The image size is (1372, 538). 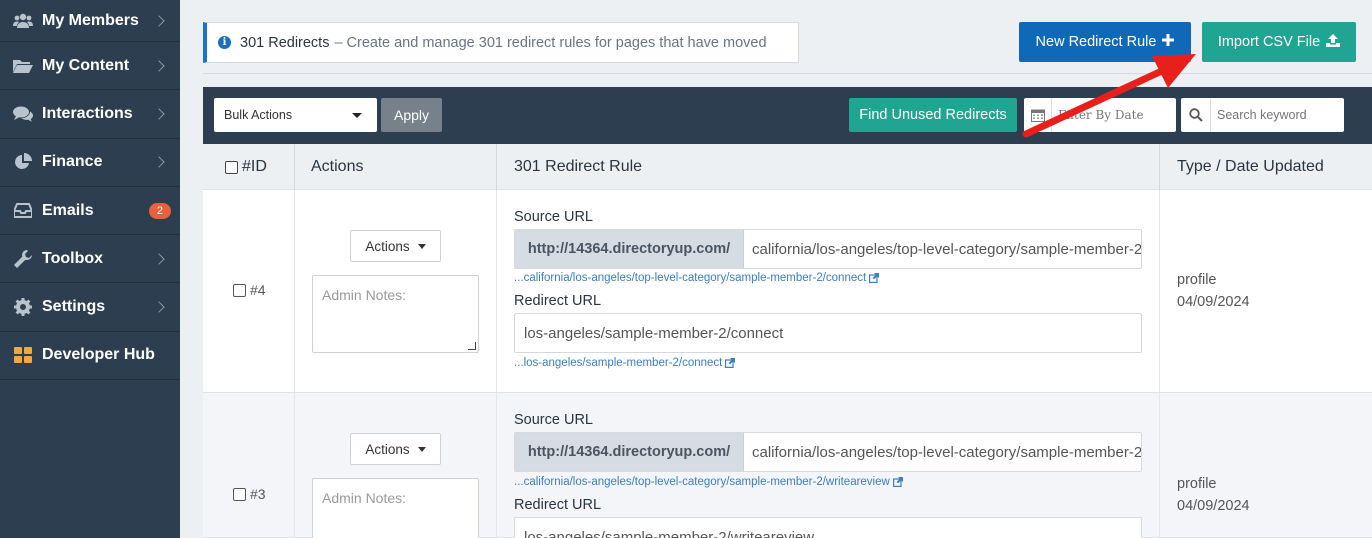 I want to click on row-id-cell: #4, so click(x=249, y=290).